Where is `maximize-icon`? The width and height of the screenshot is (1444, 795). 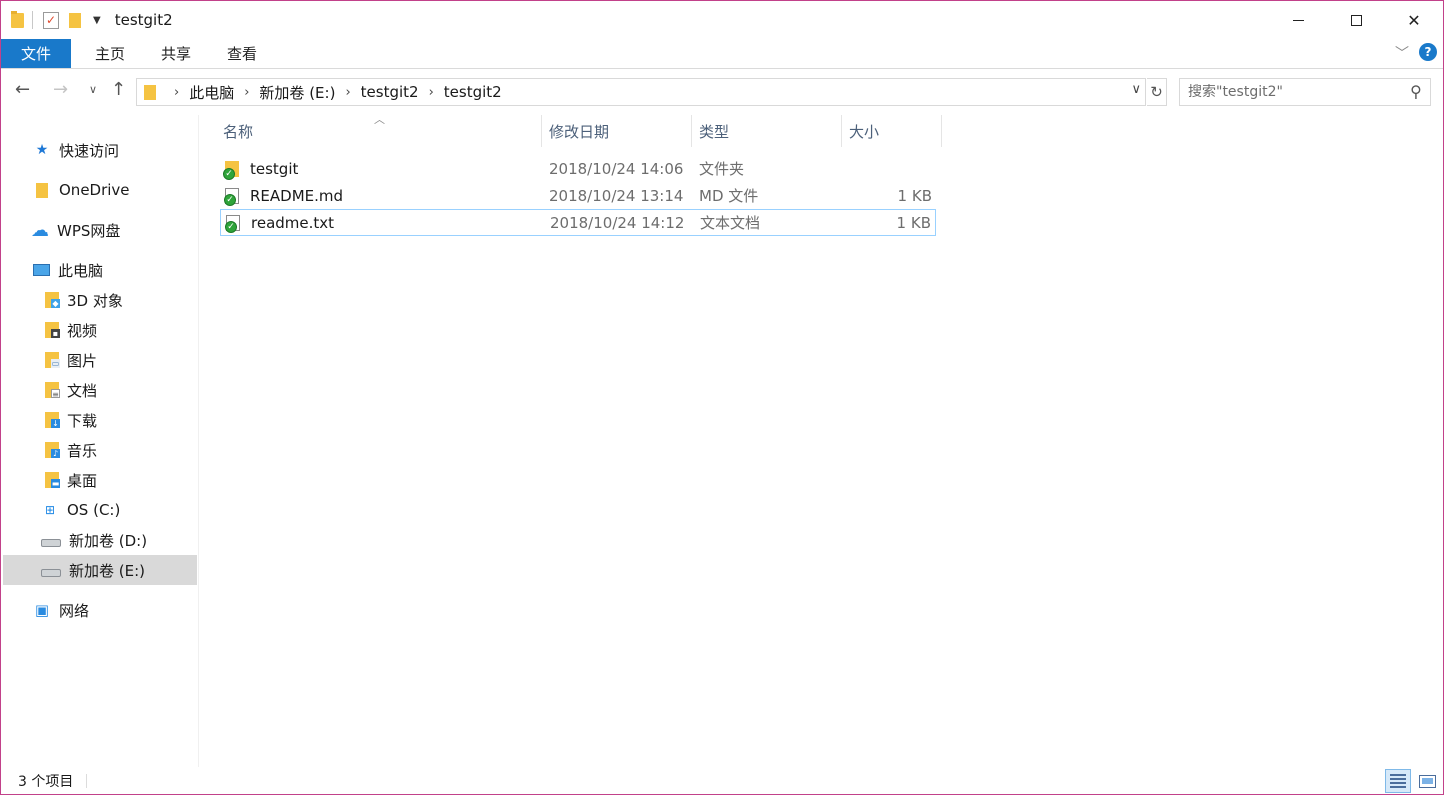
maximize-icon is located at coordinates (1356, 20).